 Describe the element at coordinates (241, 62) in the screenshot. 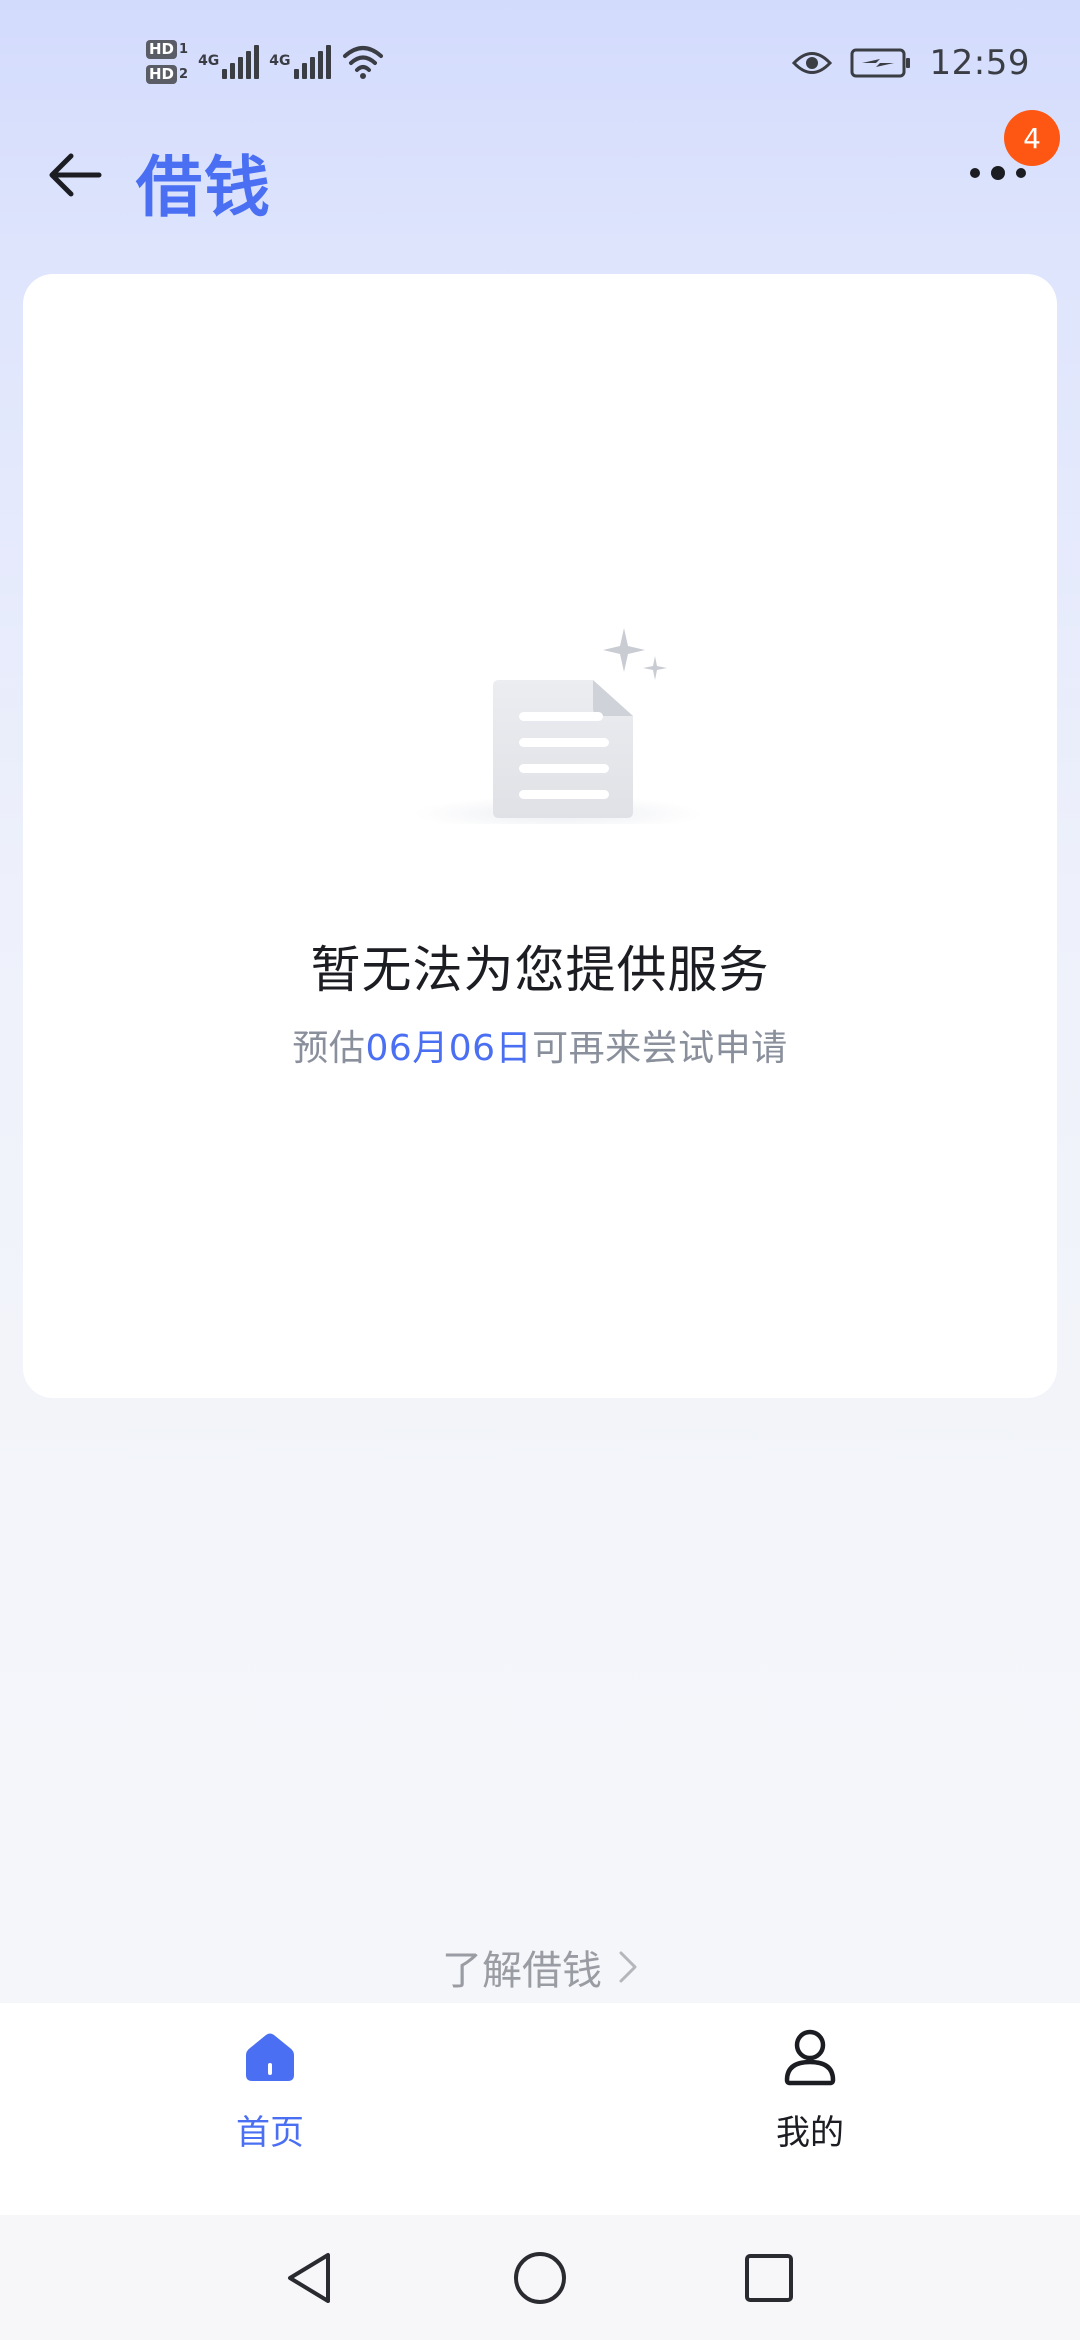

I see `signal-bars-1-icon` at that location.